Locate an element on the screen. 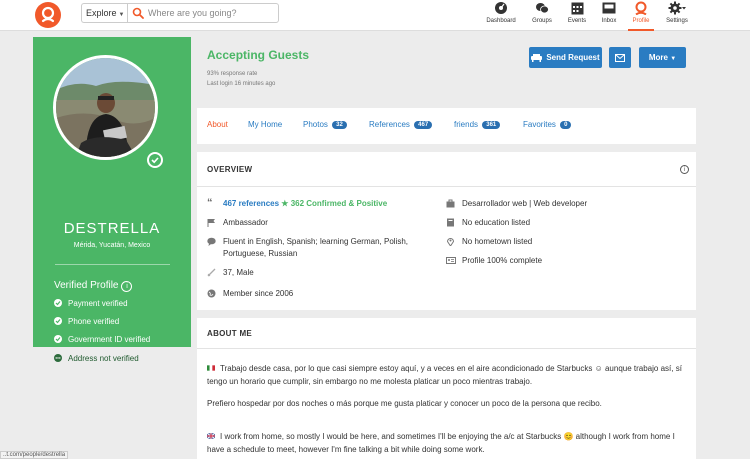 This screenshot has width=750, height=459. tab-friends: friends 361 is located at coordinates (477, 124).